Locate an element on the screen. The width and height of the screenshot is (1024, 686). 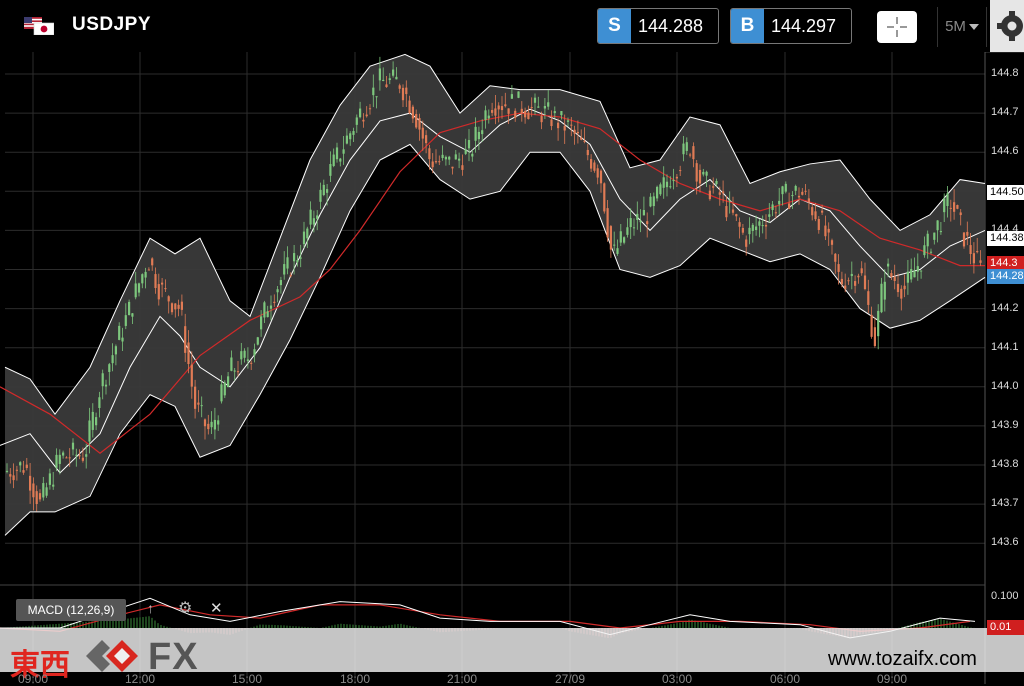
macd-close-icon: ✕ is located at coordinates (216, 608).